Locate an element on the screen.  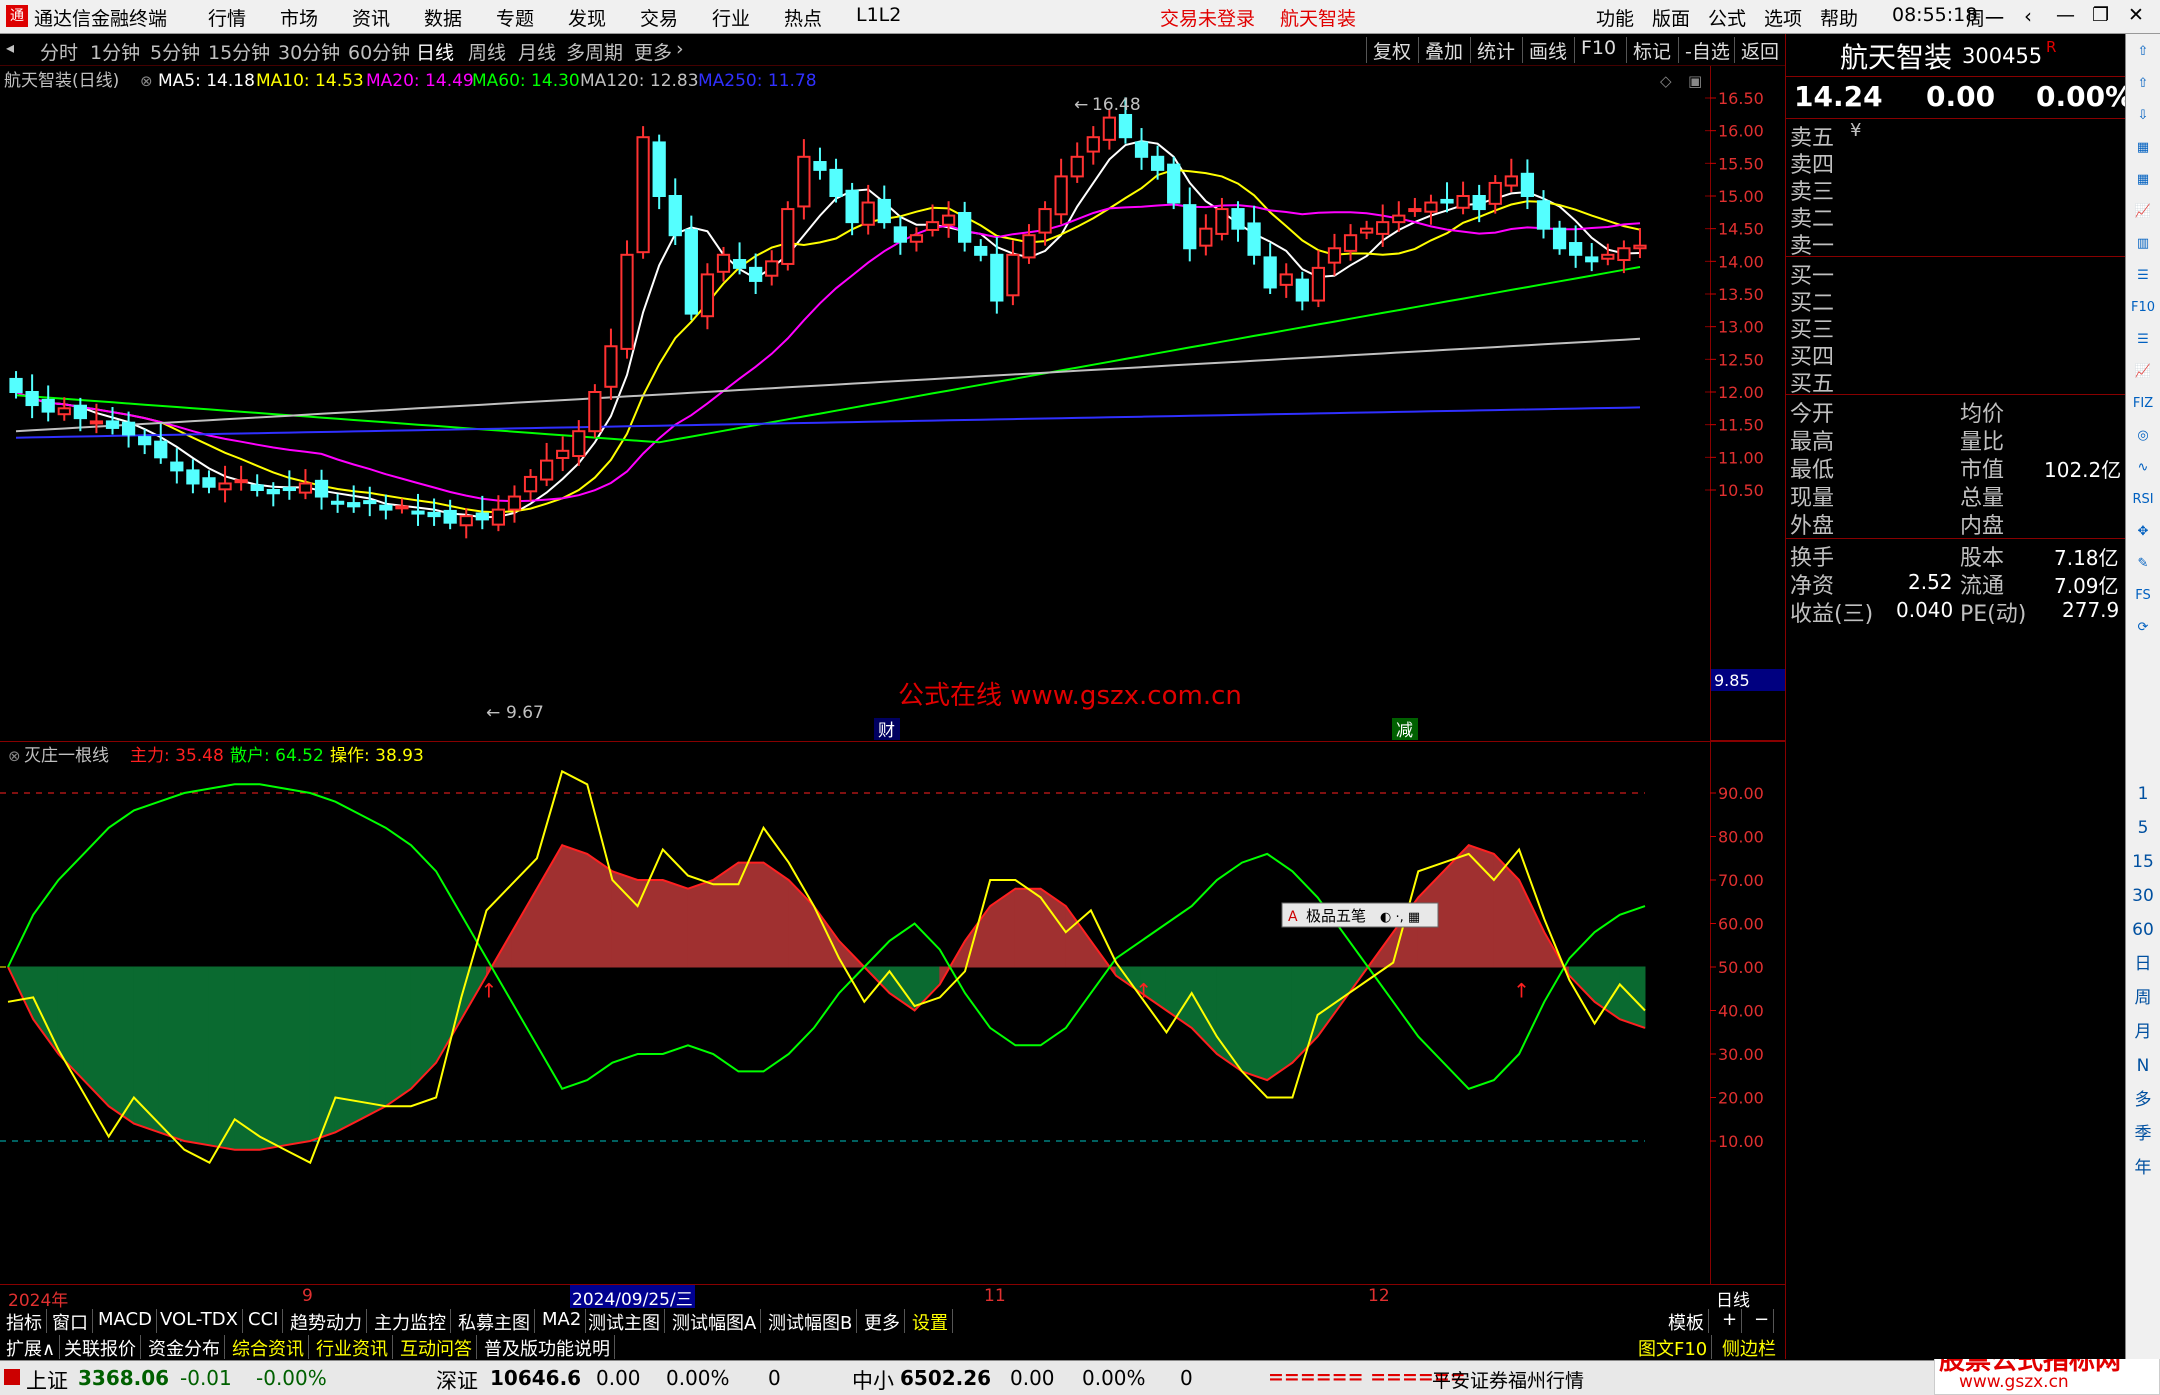
menu-item: 交易 is located at coordinates (659, 17).